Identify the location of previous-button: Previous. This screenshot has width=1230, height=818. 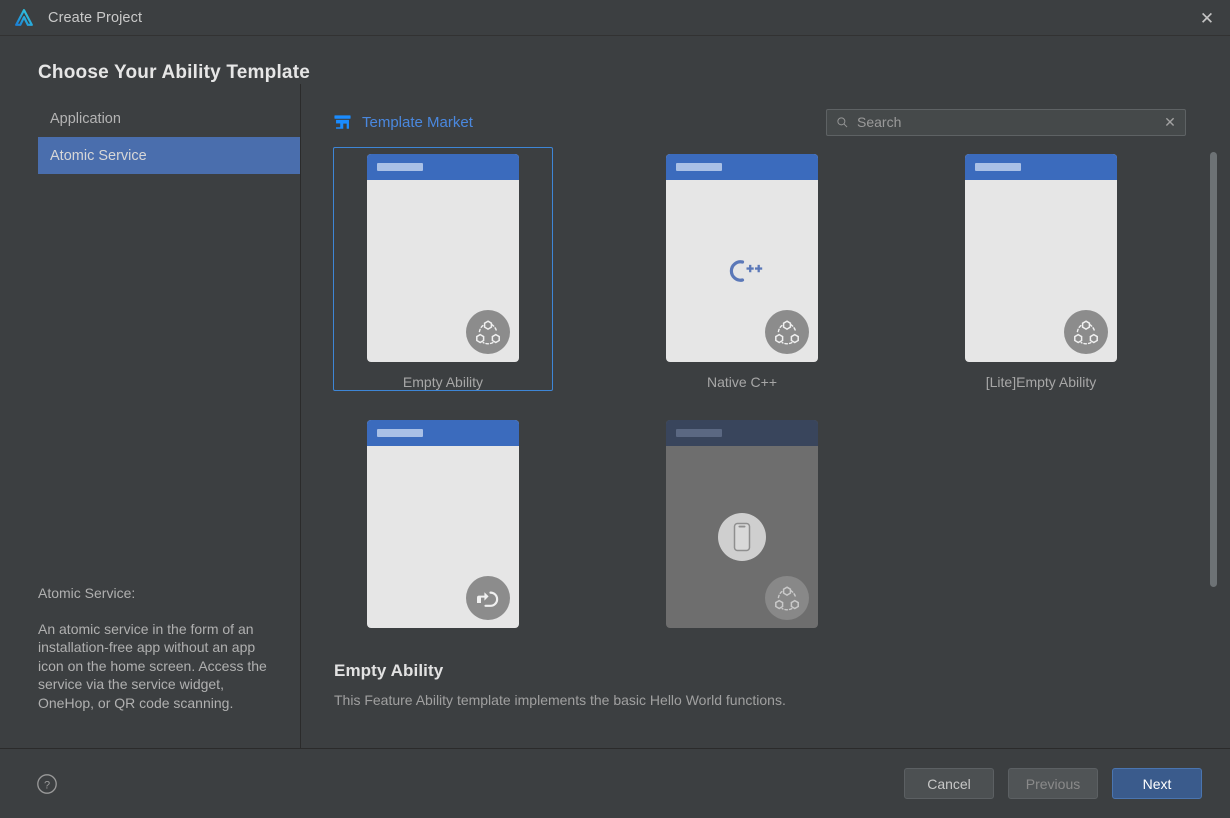
(1053, 783).